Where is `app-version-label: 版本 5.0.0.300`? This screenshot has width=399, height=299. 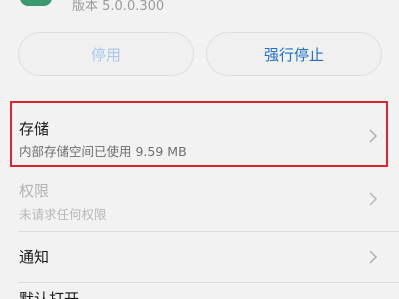
app-version-label: 版本 5.0.0.300 is located at coordinates (118, 7).